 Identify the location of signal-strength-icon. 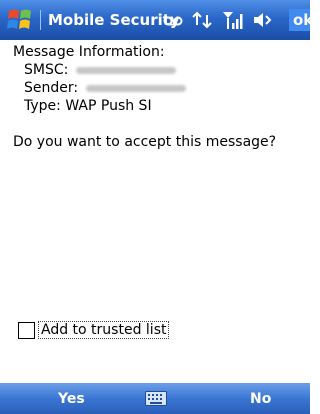
(233, 22).